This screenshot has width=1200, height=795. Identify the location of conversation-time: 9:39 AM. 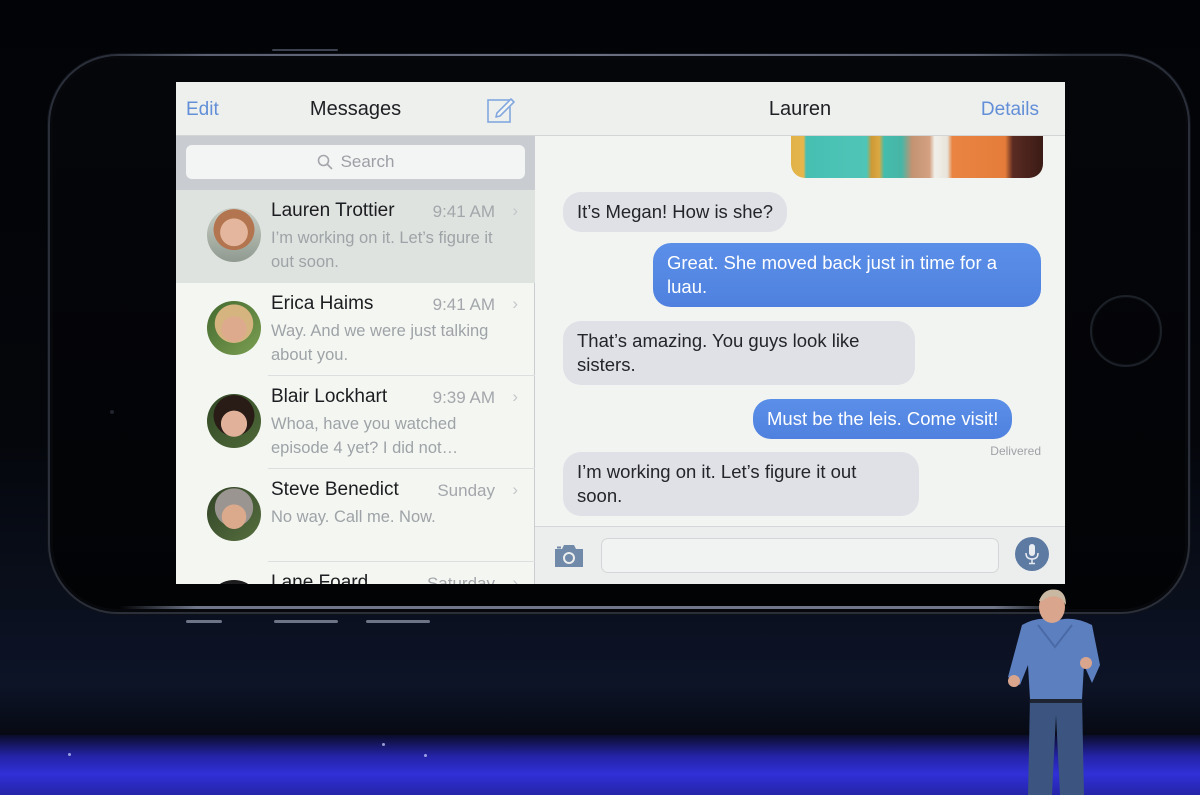
(463, 397).